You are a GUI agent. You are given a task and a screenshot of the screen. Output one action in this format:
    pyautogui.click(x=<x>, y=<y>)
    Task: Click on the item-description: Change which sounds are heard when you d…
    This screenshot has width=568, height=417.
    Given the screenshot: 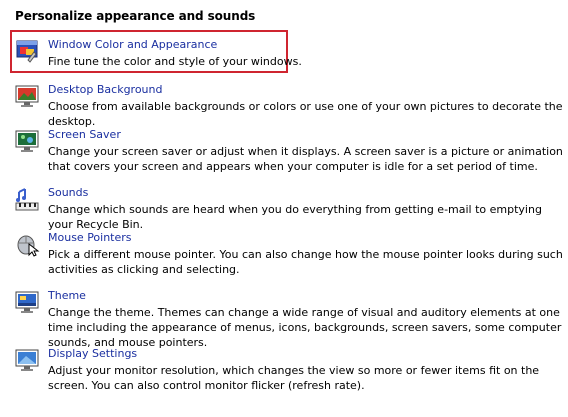 What is the action you would take?
    pyautogui.click(x=295, y=217)
    